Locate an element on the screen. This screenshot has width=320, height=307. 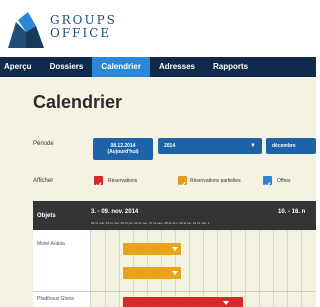
objects-header: Objets is located at coordinates (46, 216).